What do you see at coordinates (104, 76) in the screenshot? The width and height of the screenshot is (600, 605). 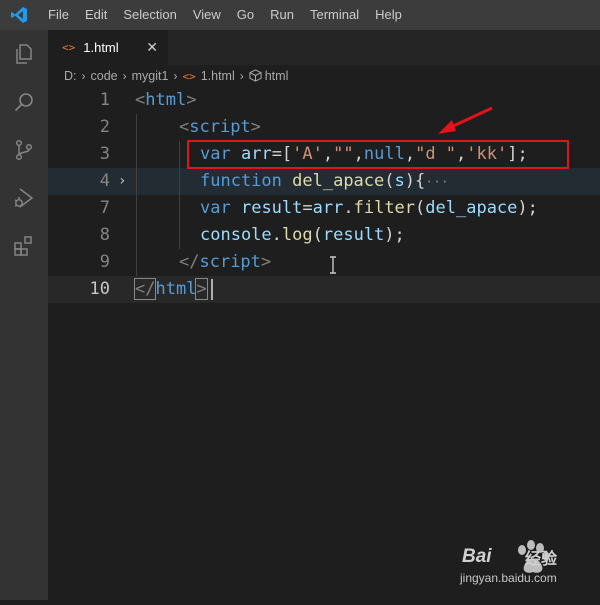 I see `breadcrumb-folder-code: code` at bounding box center [104, 76].